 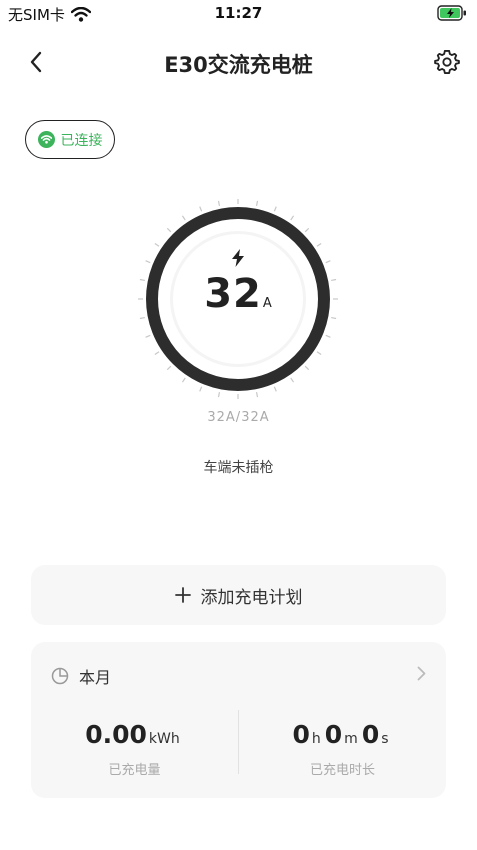 I want to click on chevron-right-icon, so click(x=421, y=673).